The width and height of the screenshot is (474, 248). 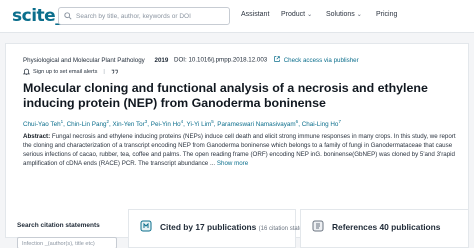 What do you see at coordinates (146, 226) in the screenshot?
I see `cited-by-icon` at bounding box center [146, 226].